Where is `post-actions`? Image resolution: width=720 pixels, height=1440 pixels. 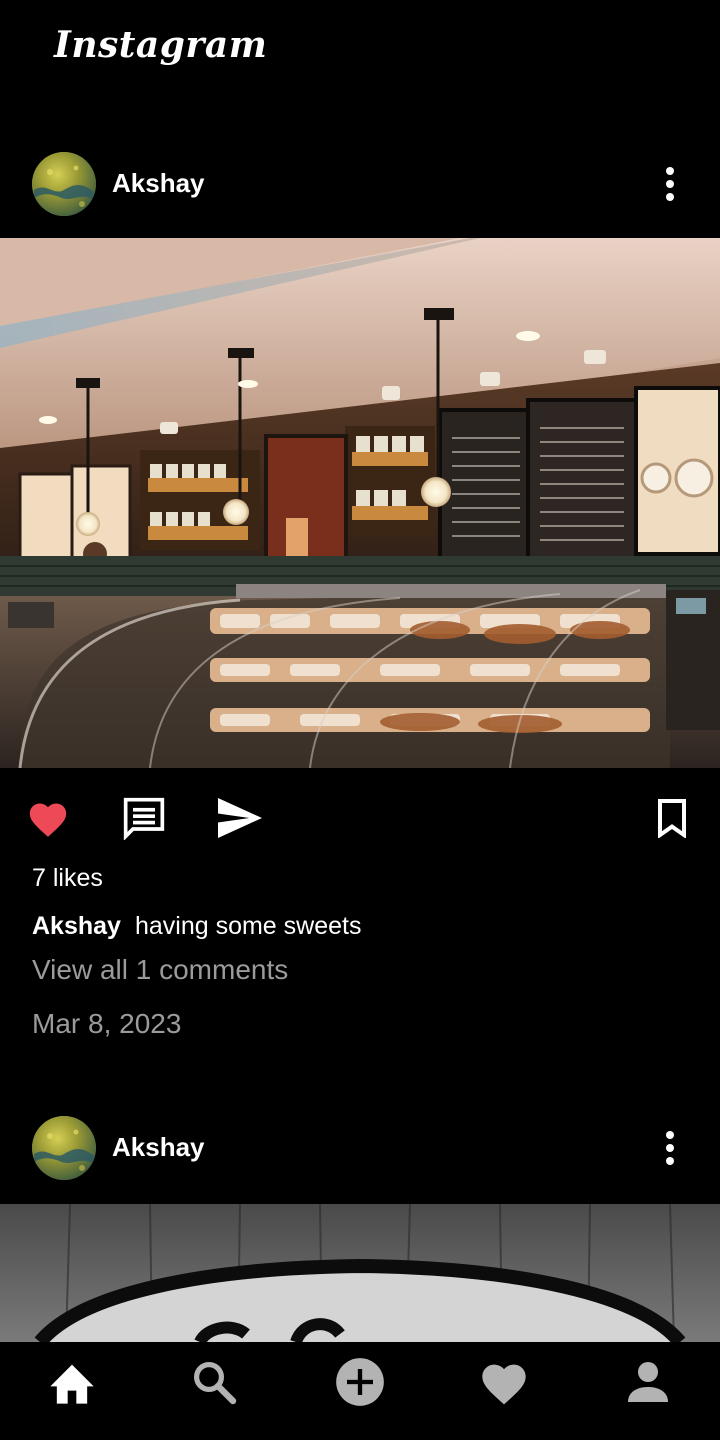
post-actions is located at coordinates (360, 816).